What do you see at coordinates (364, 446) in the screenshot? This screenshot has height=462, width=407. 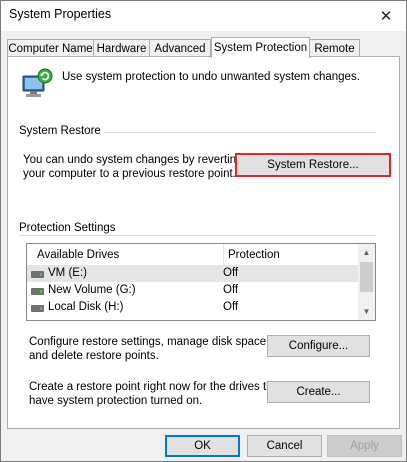 I see `apply-button: Apply` at bounding box center [364, 446].